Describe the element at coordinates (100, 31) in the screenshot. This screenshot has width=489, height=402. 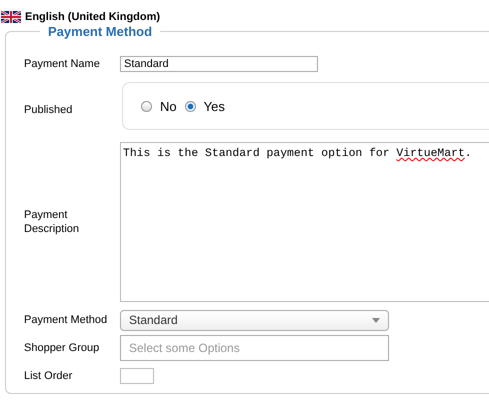
I see `panel-title: Payment Method` at that location.